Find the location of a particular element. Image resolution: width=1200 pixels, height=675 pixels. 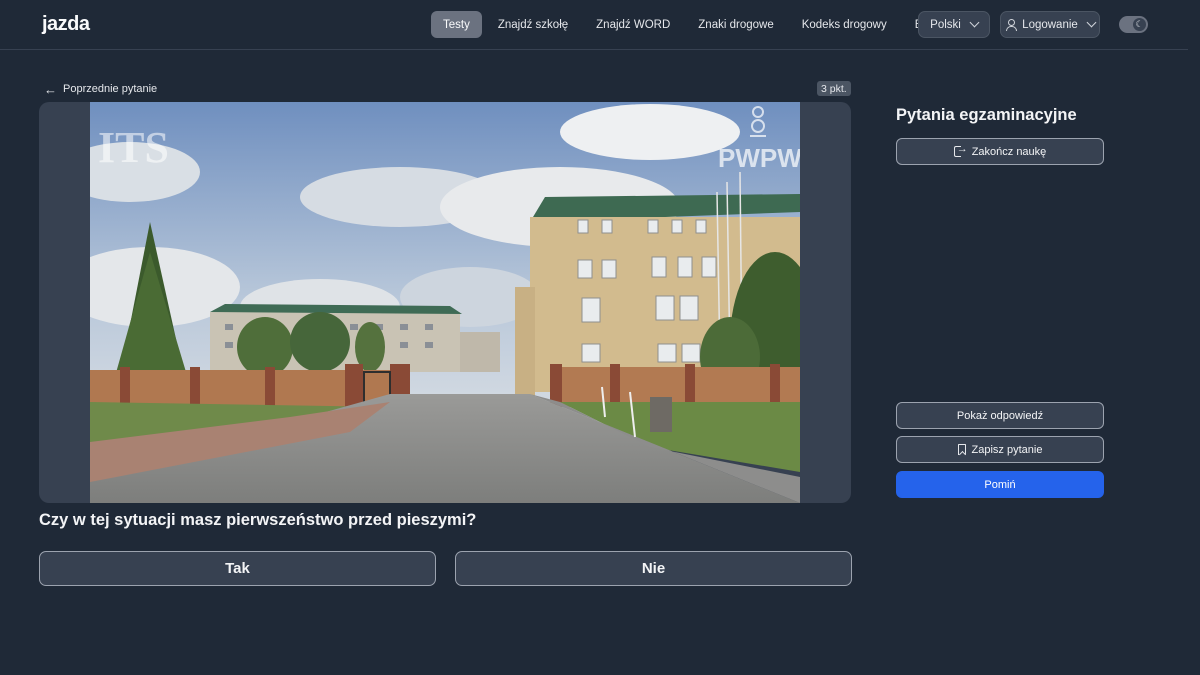

nav-item-find-word: Znajdź WORD is located at coordinates (633, 24).